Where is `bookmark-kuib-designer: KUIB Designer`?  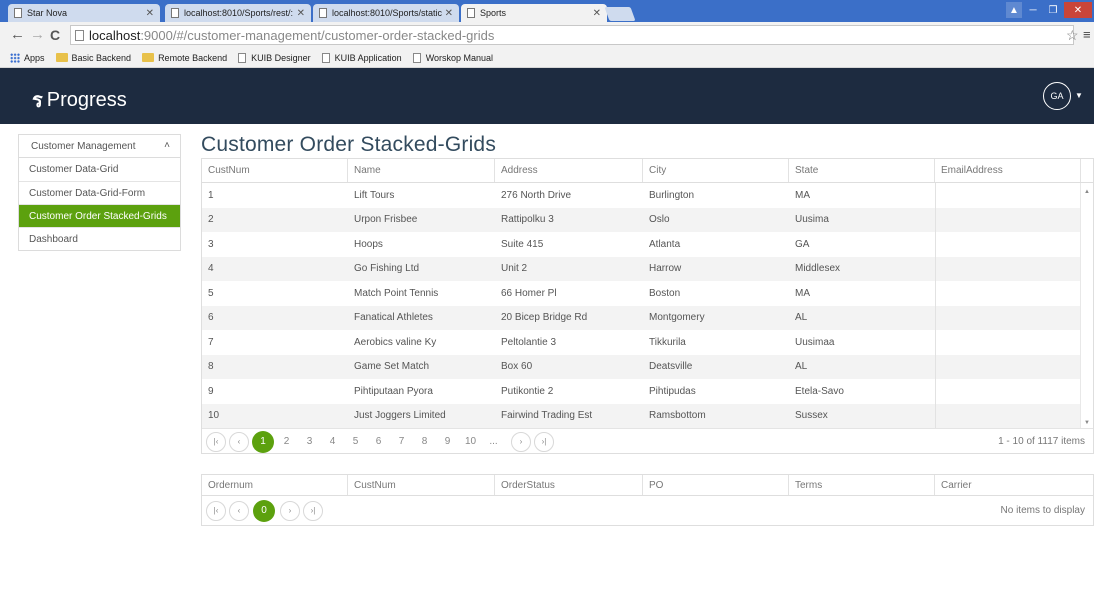
bookmark-kuib-designer: KUIB Designer is located at coordinates (274, 57).